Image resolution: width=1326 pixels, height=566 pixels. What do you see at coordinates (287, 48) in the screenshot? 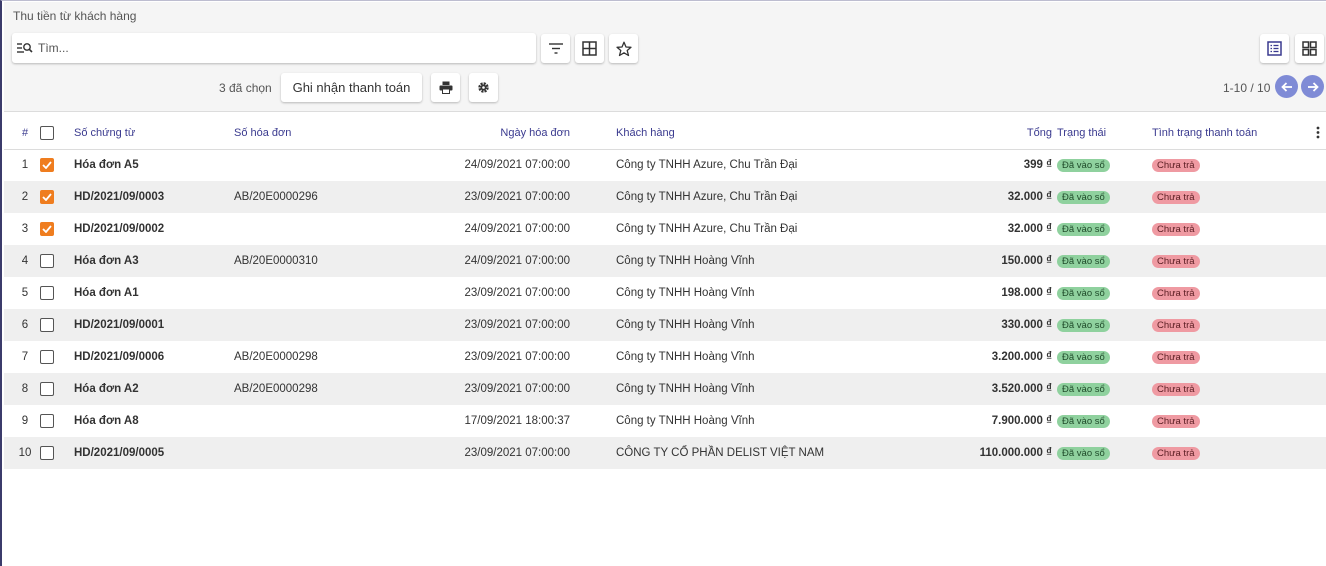
I see `search-input` at bounding box center [287, 48].